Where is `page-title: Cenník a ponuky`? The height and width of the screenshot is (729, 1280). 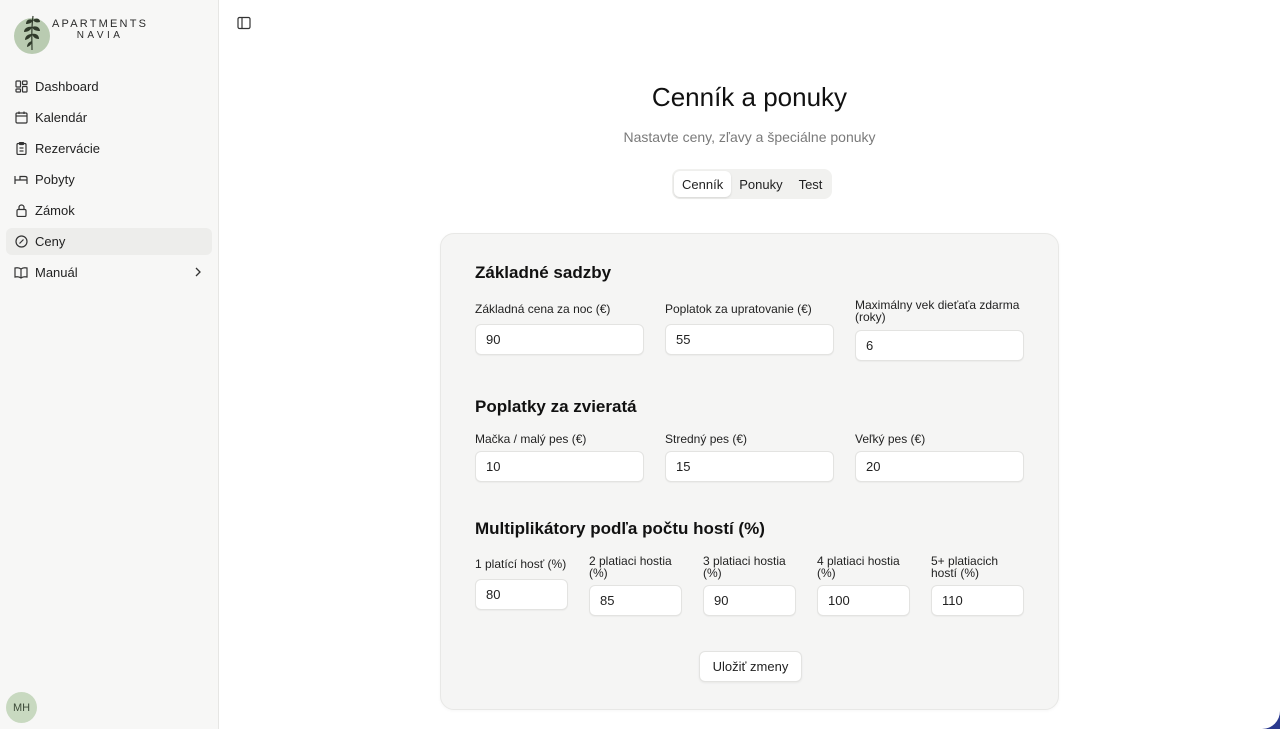
page-title: Cenník a ponuky is located at coordinates (749, 97).